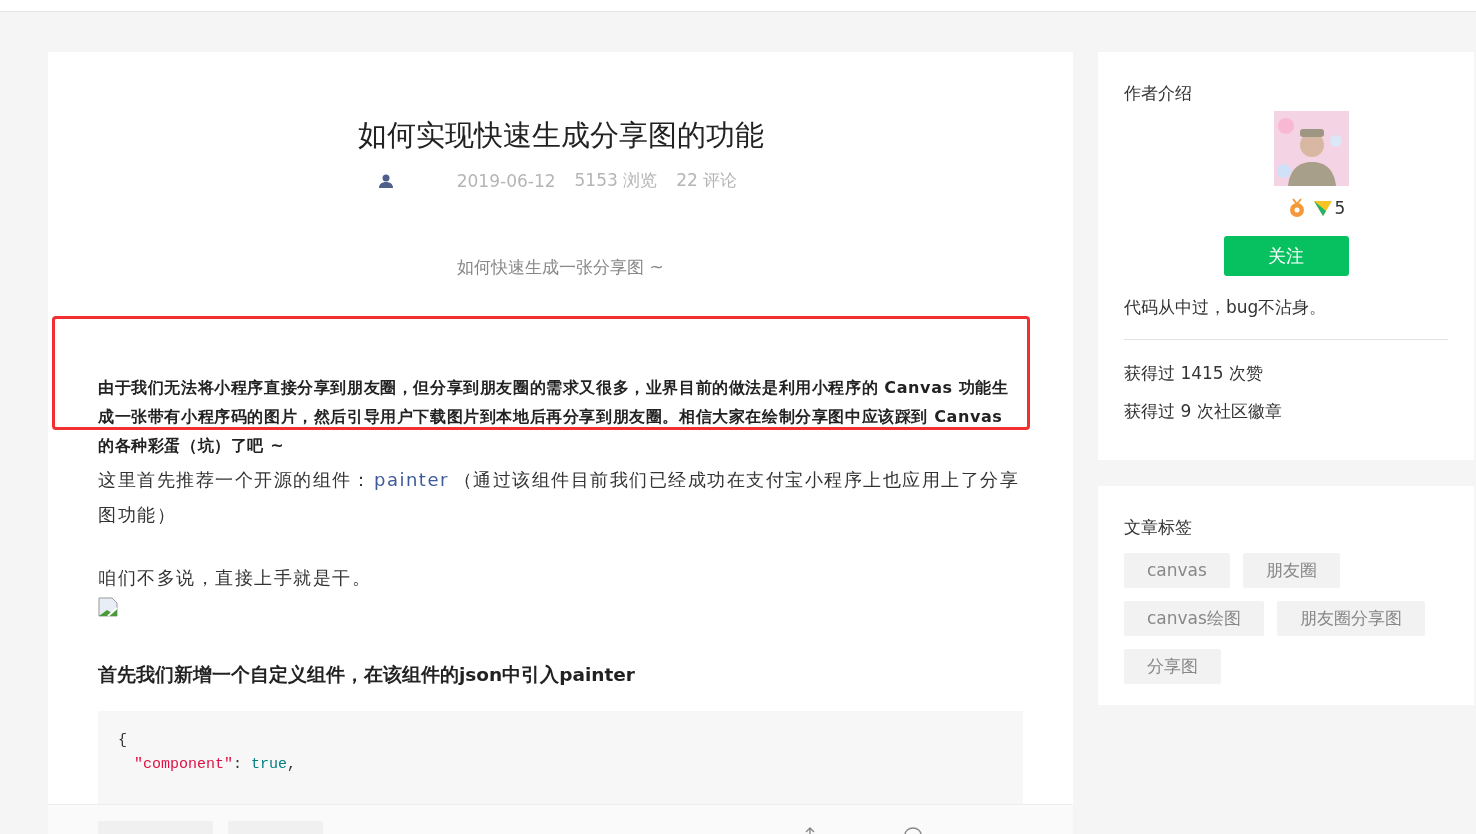 The image size is (1476, 834). Describe the element at coordinates (1291, 570) in the screenshot. I see `tag-chip: 朋友圈` at that location.